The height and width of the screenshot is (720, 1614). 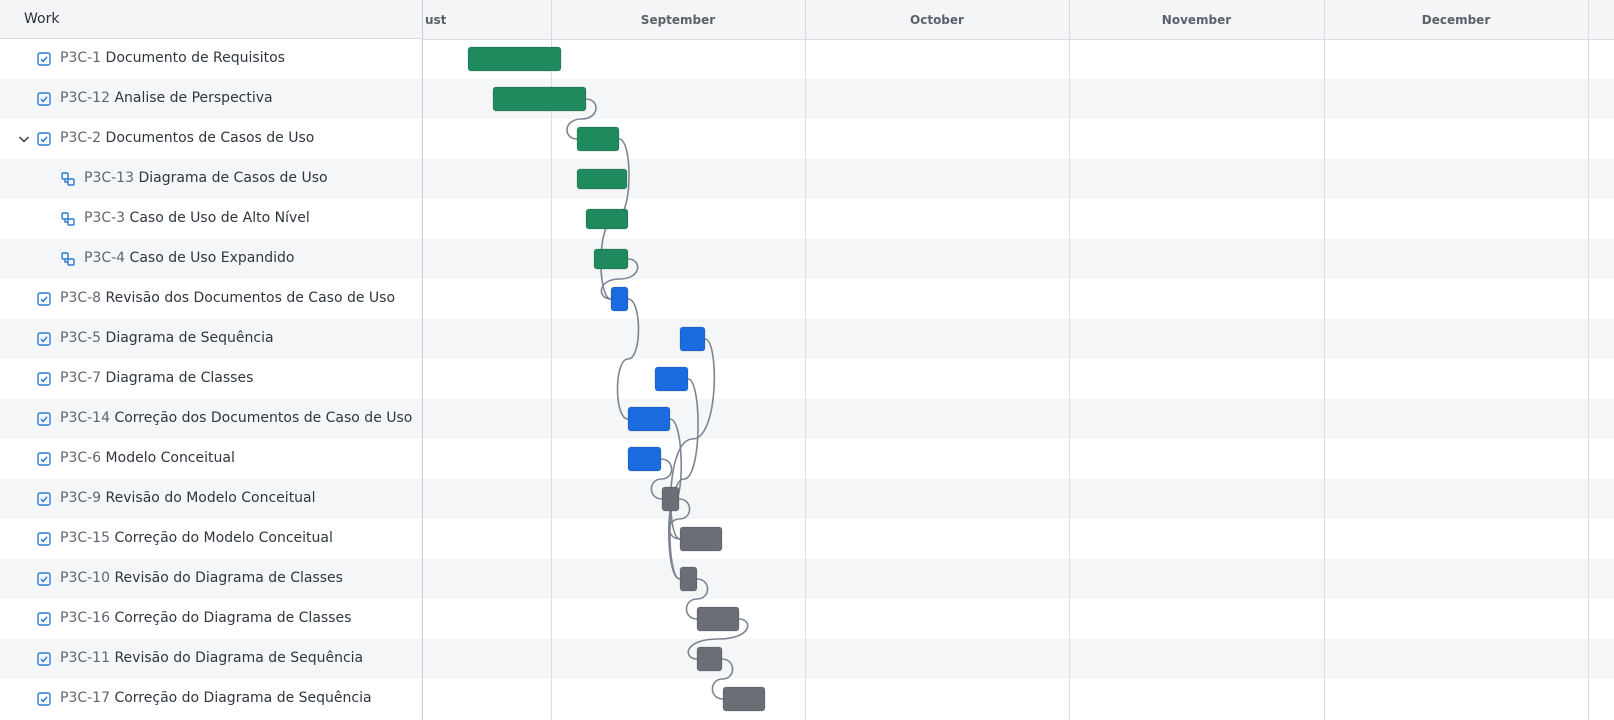 I want to click on work-item-row: P3C-2 Documentos de Casos de Uso, so click(x=211, y=139).